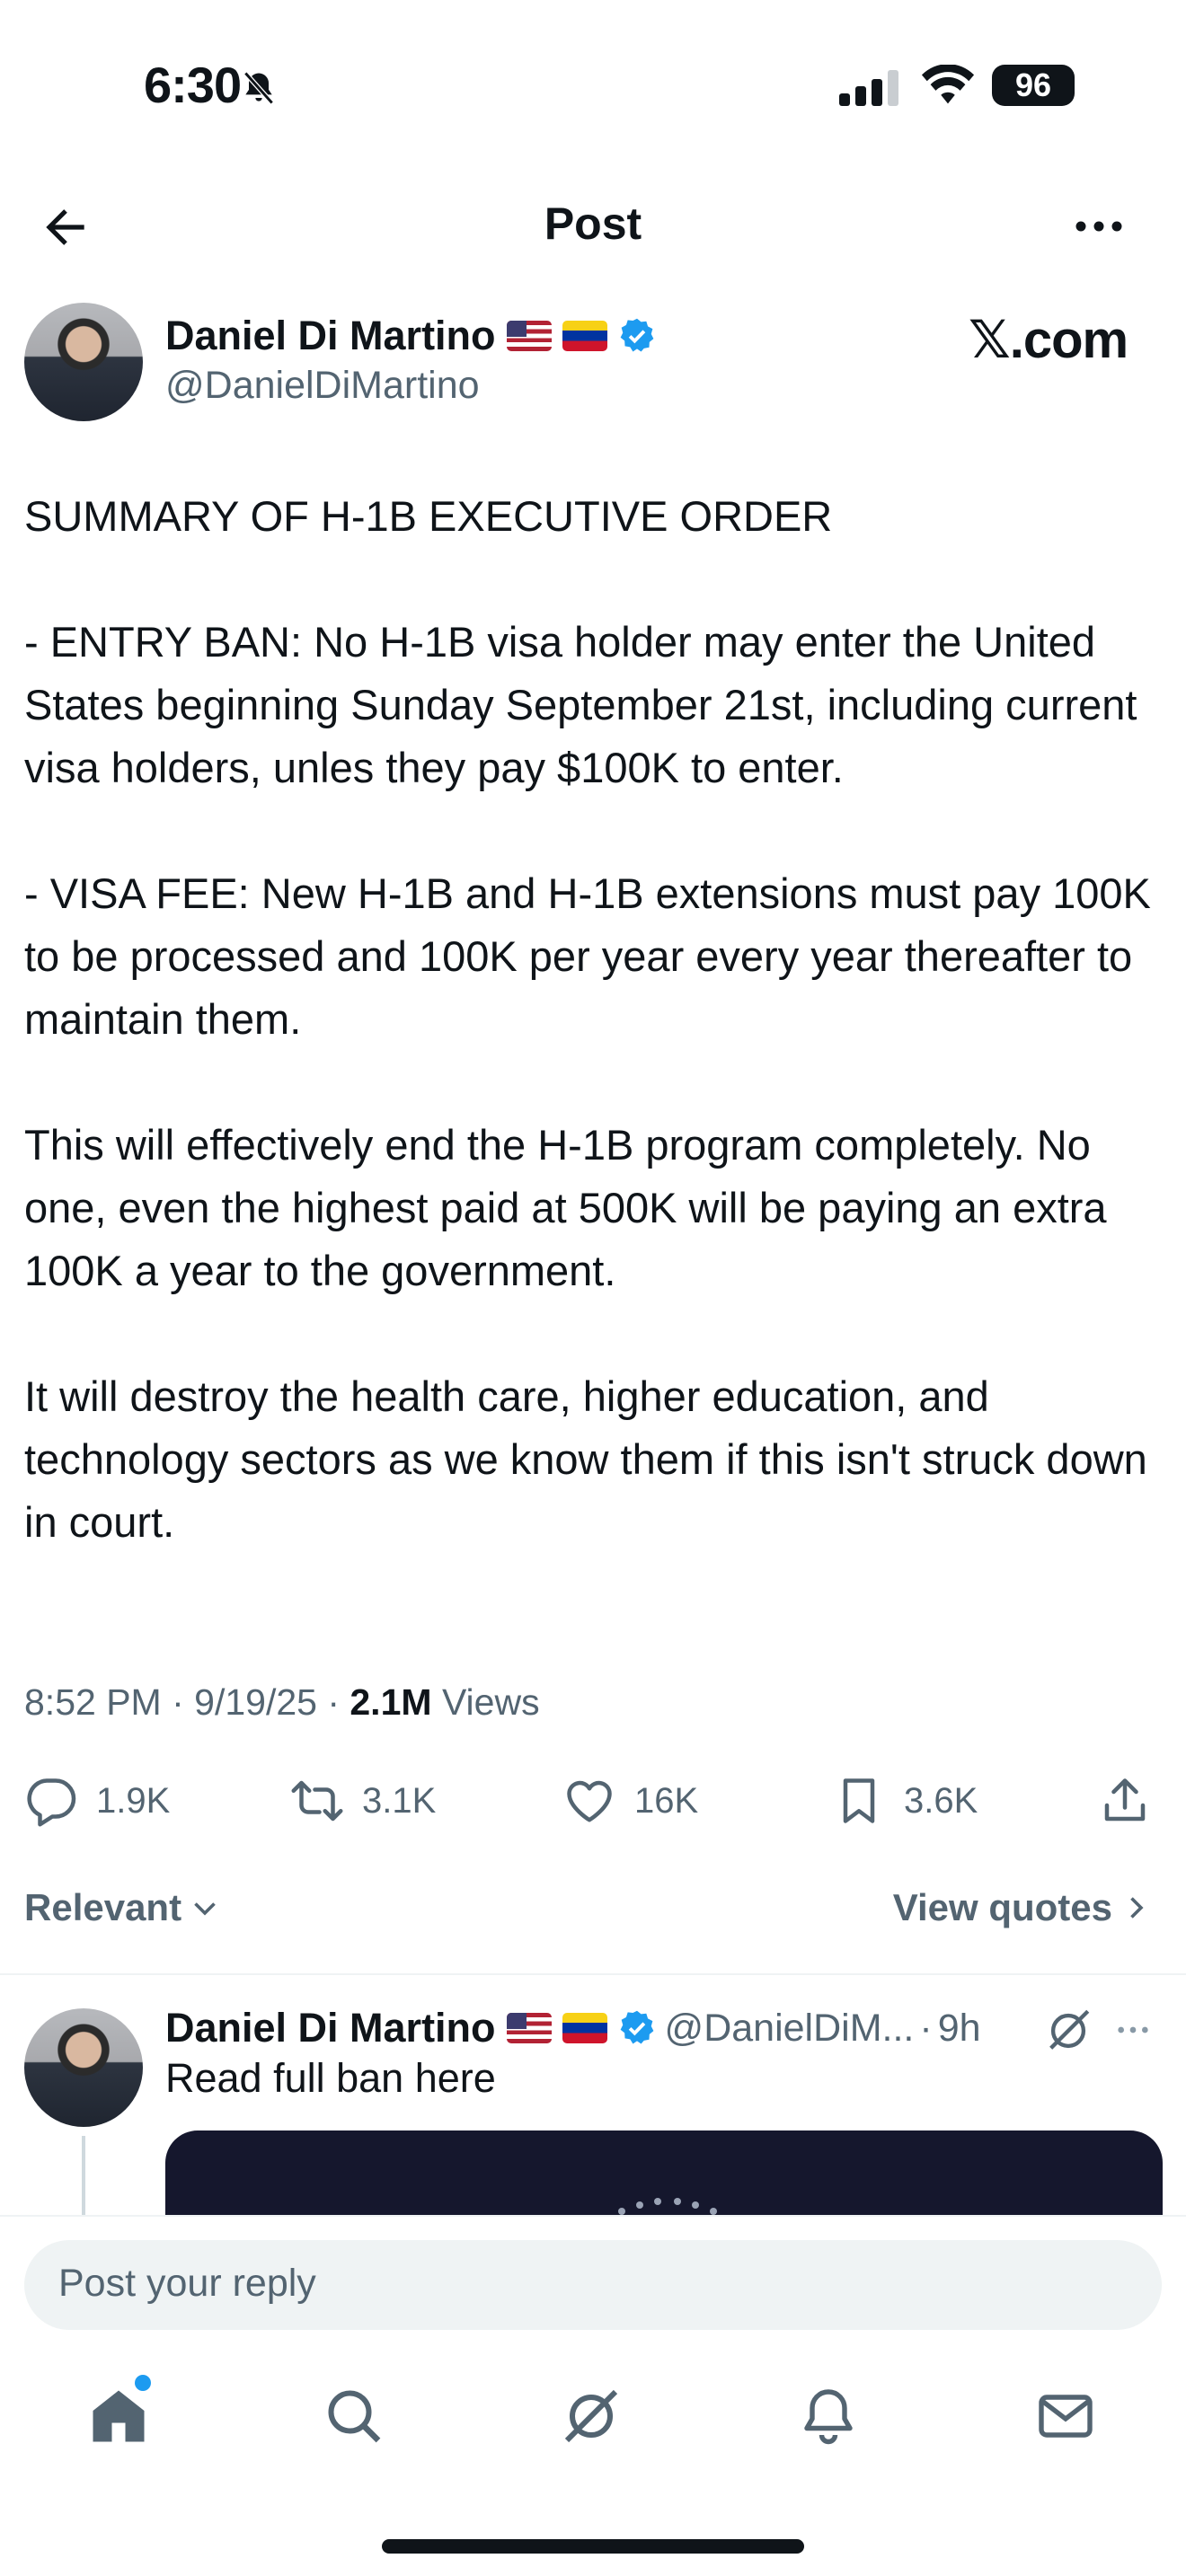 This screenshot has width=1186, height=2576. What do you see at coordinates (859, 1800) in the screenshot?
I see `bookmark-icon` at bounding box center [859, 1800].